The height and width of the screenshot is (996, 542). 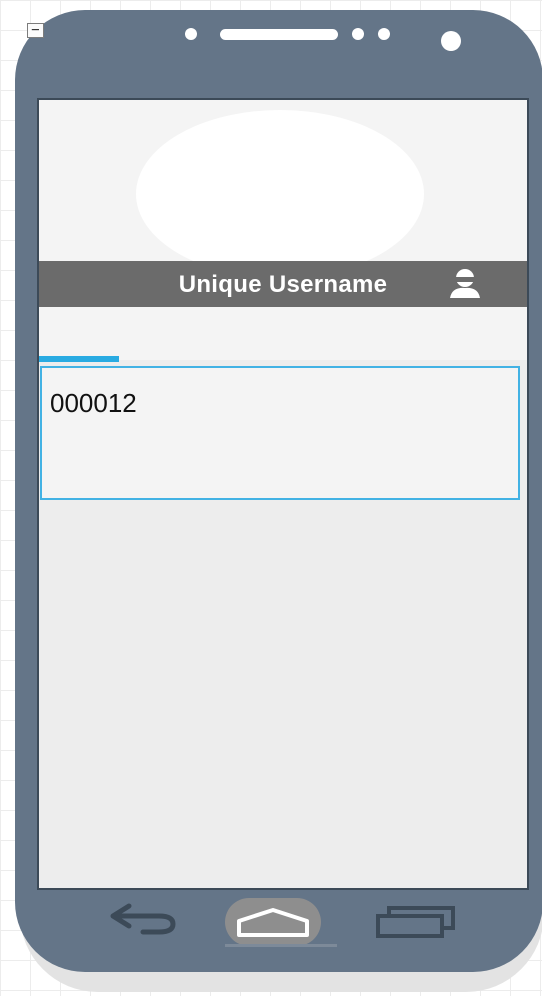 What do you see at coordinates (416, 922) in the screenshot?
I see `recent-apps-icon` at bounding box center [416, 922].